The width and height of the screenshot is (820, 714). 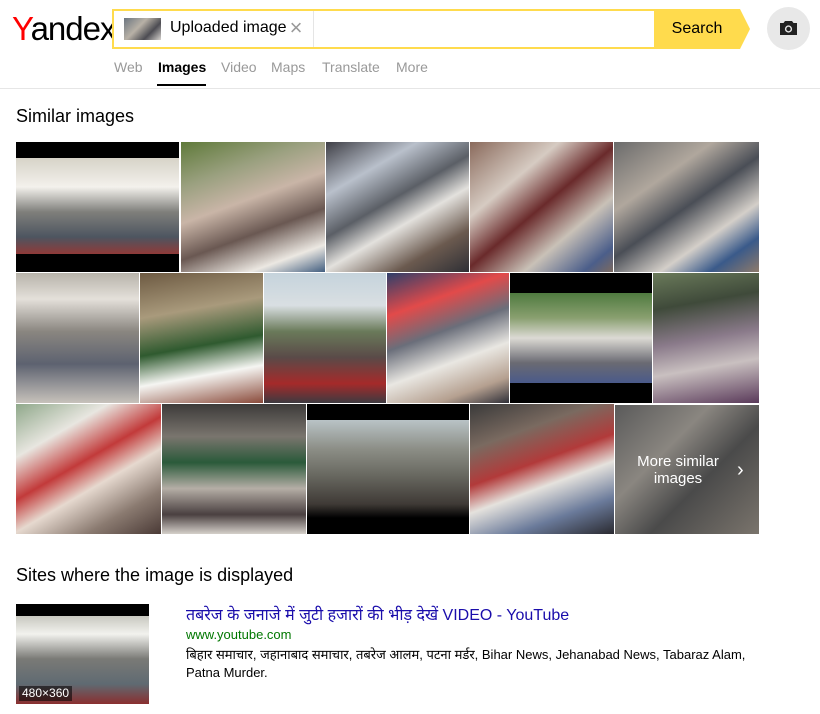 I want to click on tab-more: More, so click(x=412, y=67).